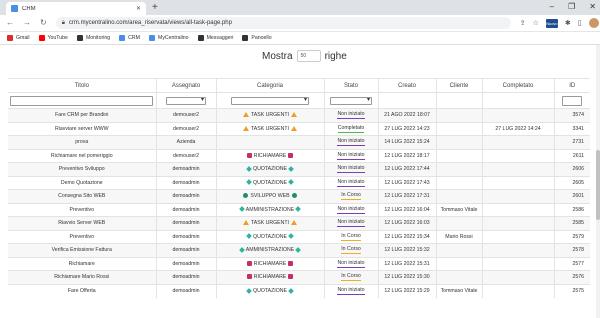 This screenshot has width=600, height=318. Describe the element at coordinates (215, 38) in the screenshot. I see `bookmark-item: Messaggeri` at that location.